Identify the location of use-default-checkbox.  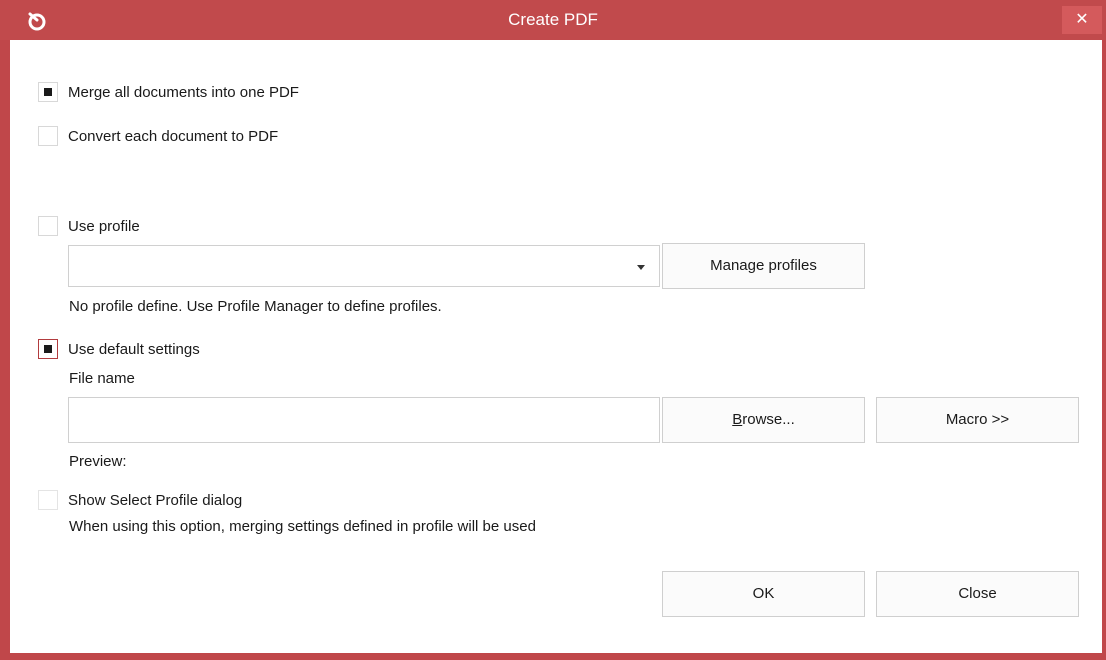
(48, 349).